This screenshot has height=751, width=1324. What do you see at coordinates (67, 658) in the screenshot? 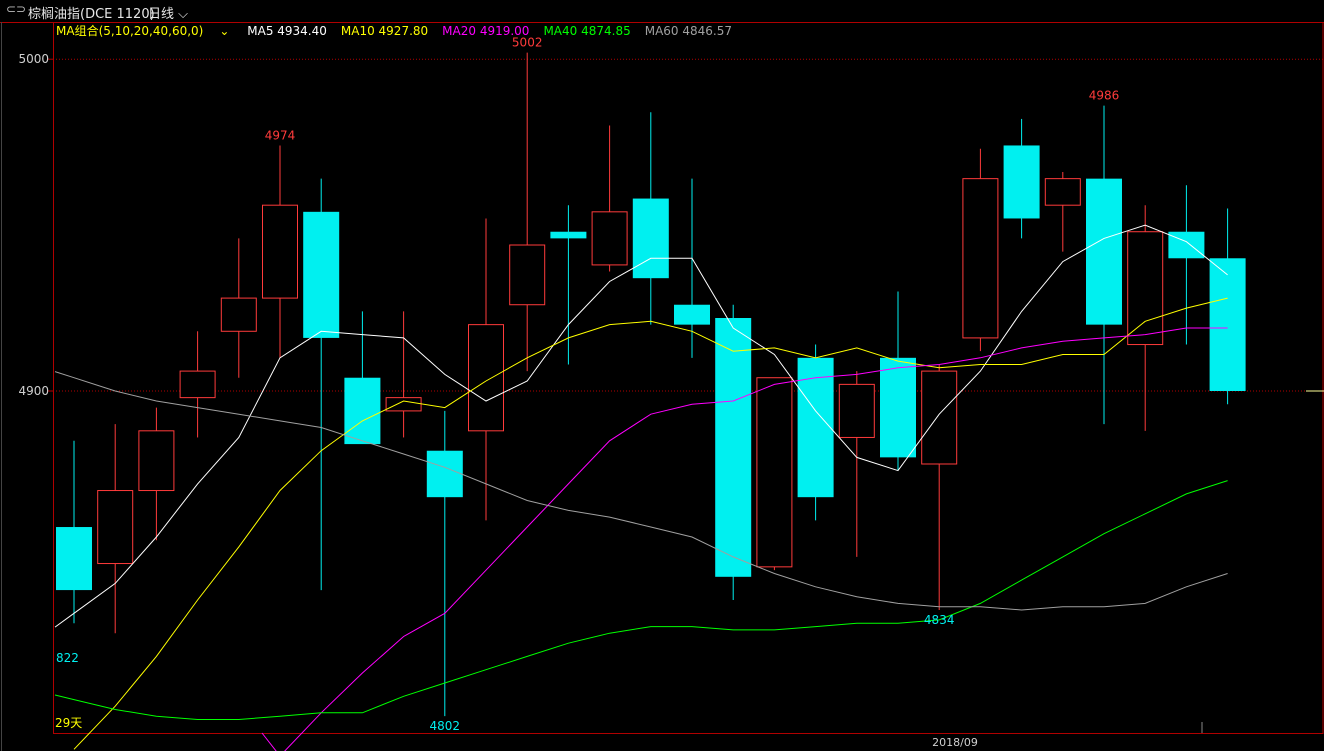
I see `left-low-label: 822` at bounding box center [67, 658].